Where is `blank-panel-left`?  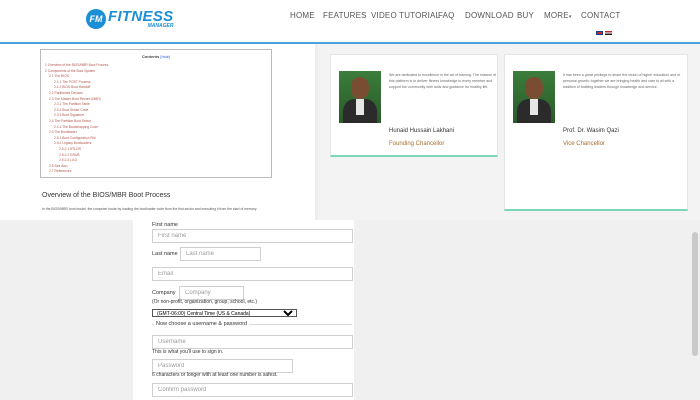 blank-panel-left is located at coordinates (66, 310).